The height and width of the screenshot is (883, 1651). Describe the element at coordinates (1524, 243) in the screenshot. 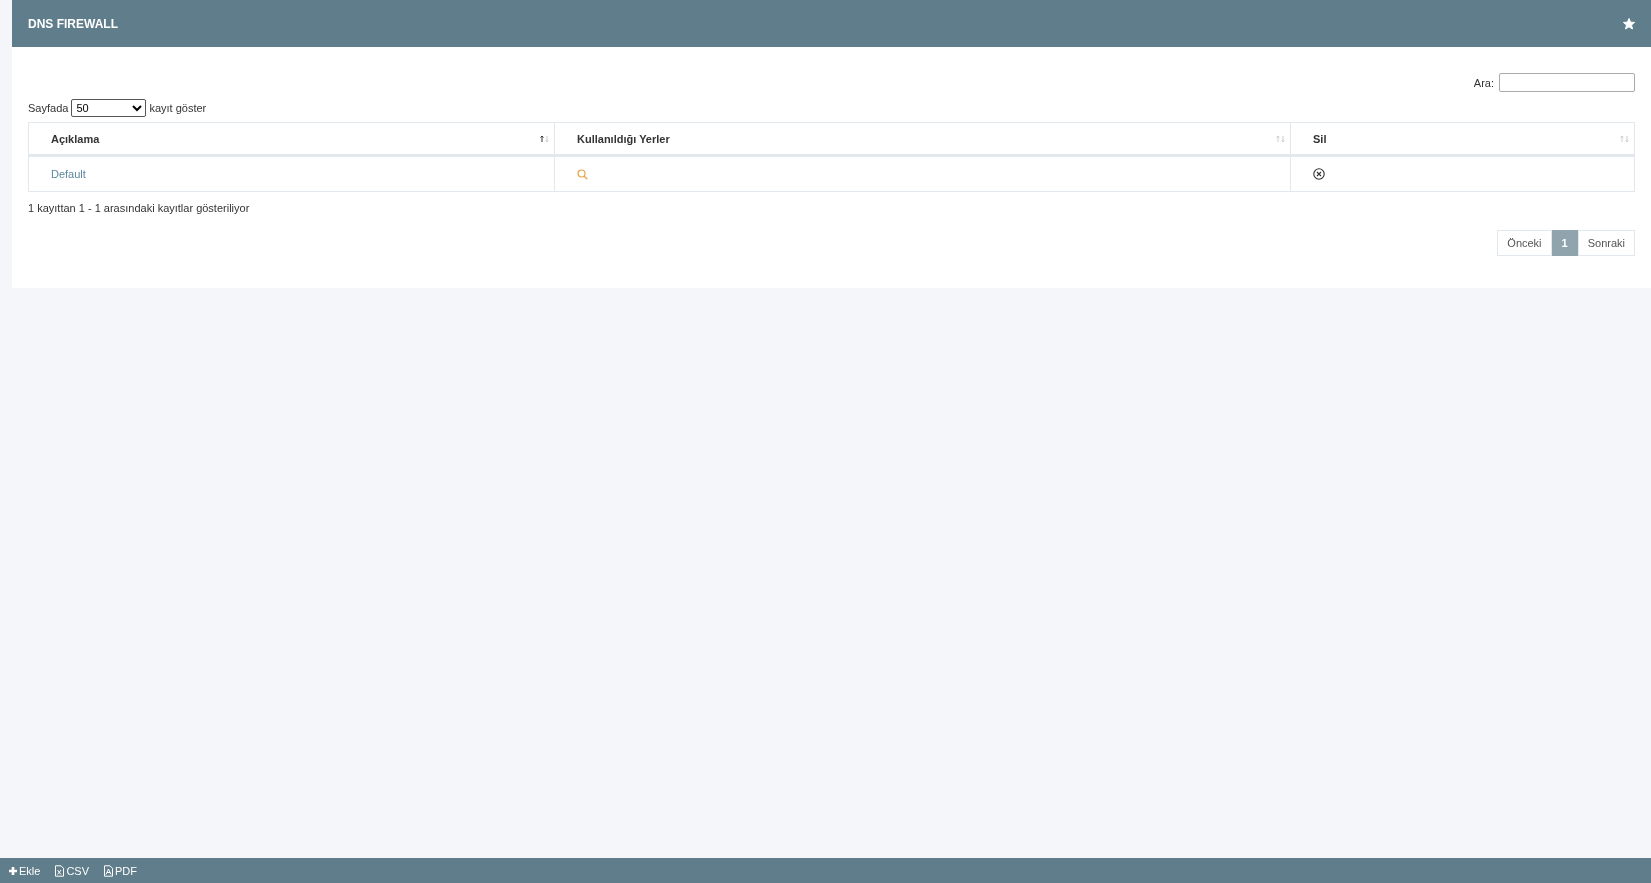

I see `previous-button: Önceki` at that location.